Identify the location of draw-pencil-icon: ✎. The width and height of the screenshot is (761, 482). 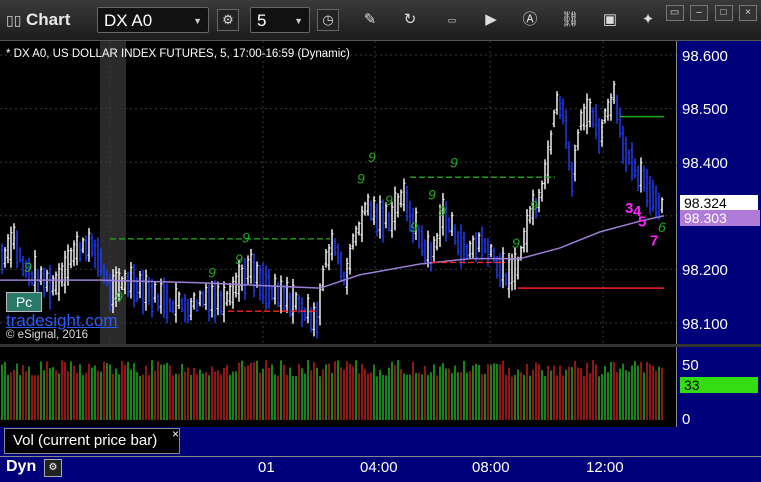
(370, 20).